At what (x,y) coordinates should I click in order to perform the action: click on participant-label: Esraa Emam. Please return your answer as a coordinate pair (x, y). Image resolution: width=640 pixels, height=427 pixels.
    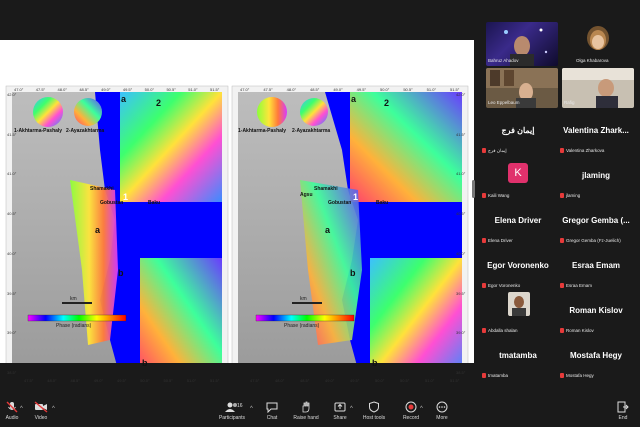
    Looking at the image, I should click on (576, 286).